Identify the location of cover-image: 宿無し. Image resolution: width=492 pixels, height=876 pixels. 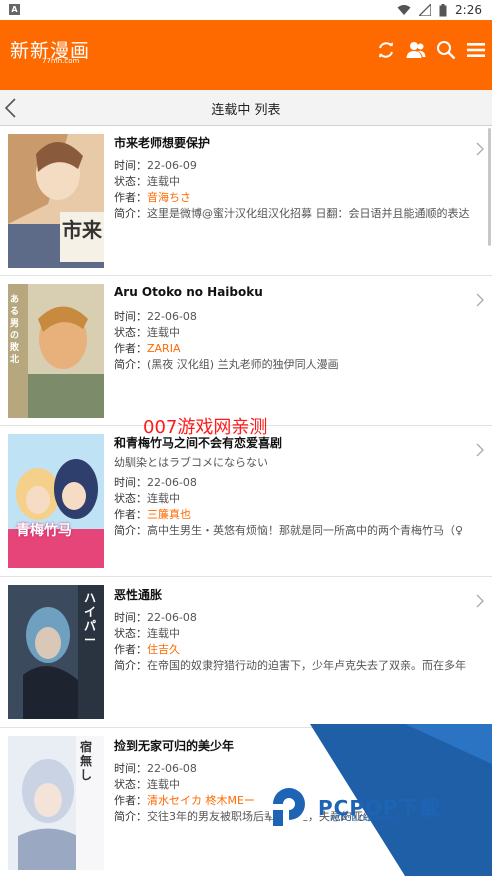
(56, 803).